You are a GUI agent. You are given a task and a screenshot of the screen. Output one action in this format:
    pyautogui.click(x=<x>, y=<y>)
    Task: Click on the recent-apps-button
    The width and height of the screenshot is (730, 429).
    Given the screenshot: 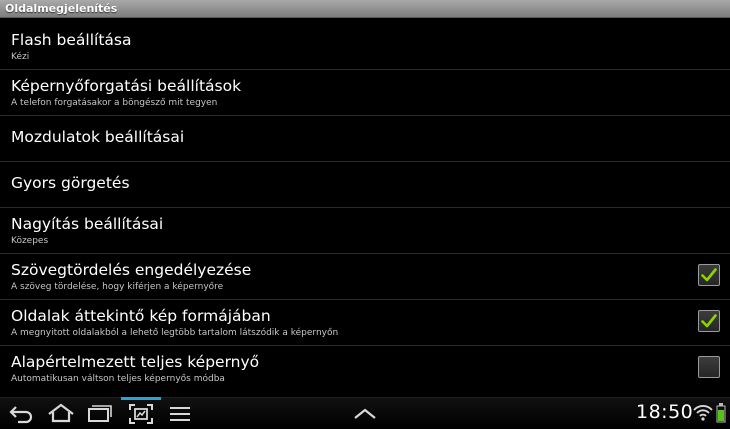 What is the action you would take?
    pyautogui.click(x=100, y=413)
    